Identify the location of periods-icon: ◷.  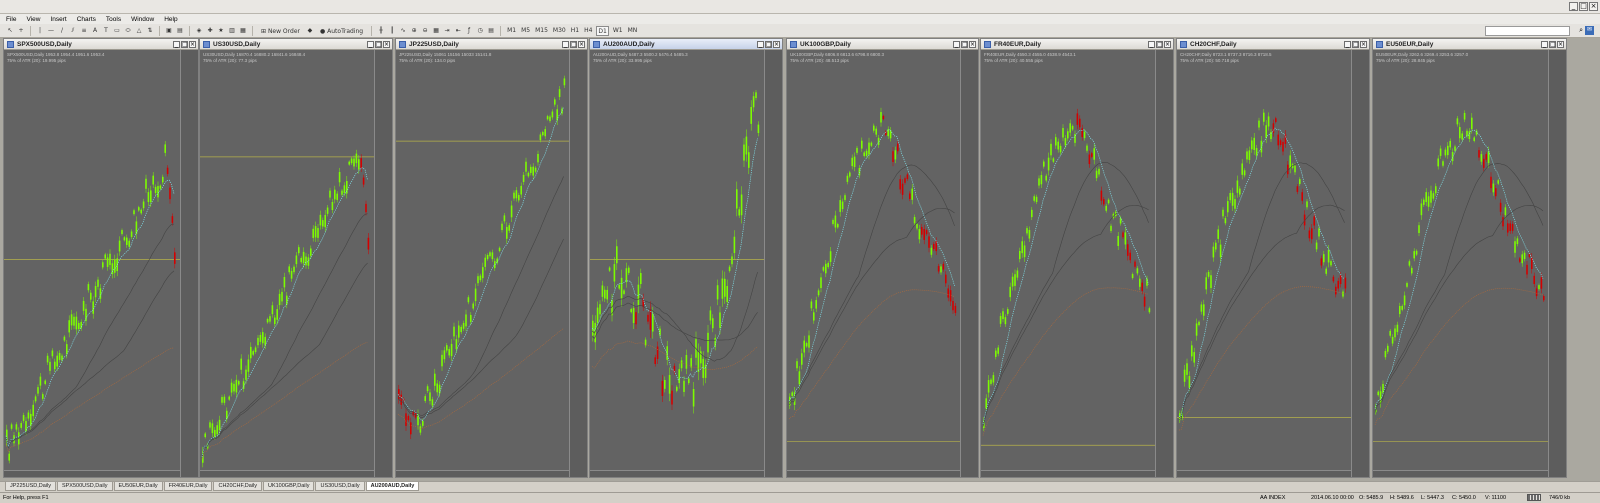
(480, 31).